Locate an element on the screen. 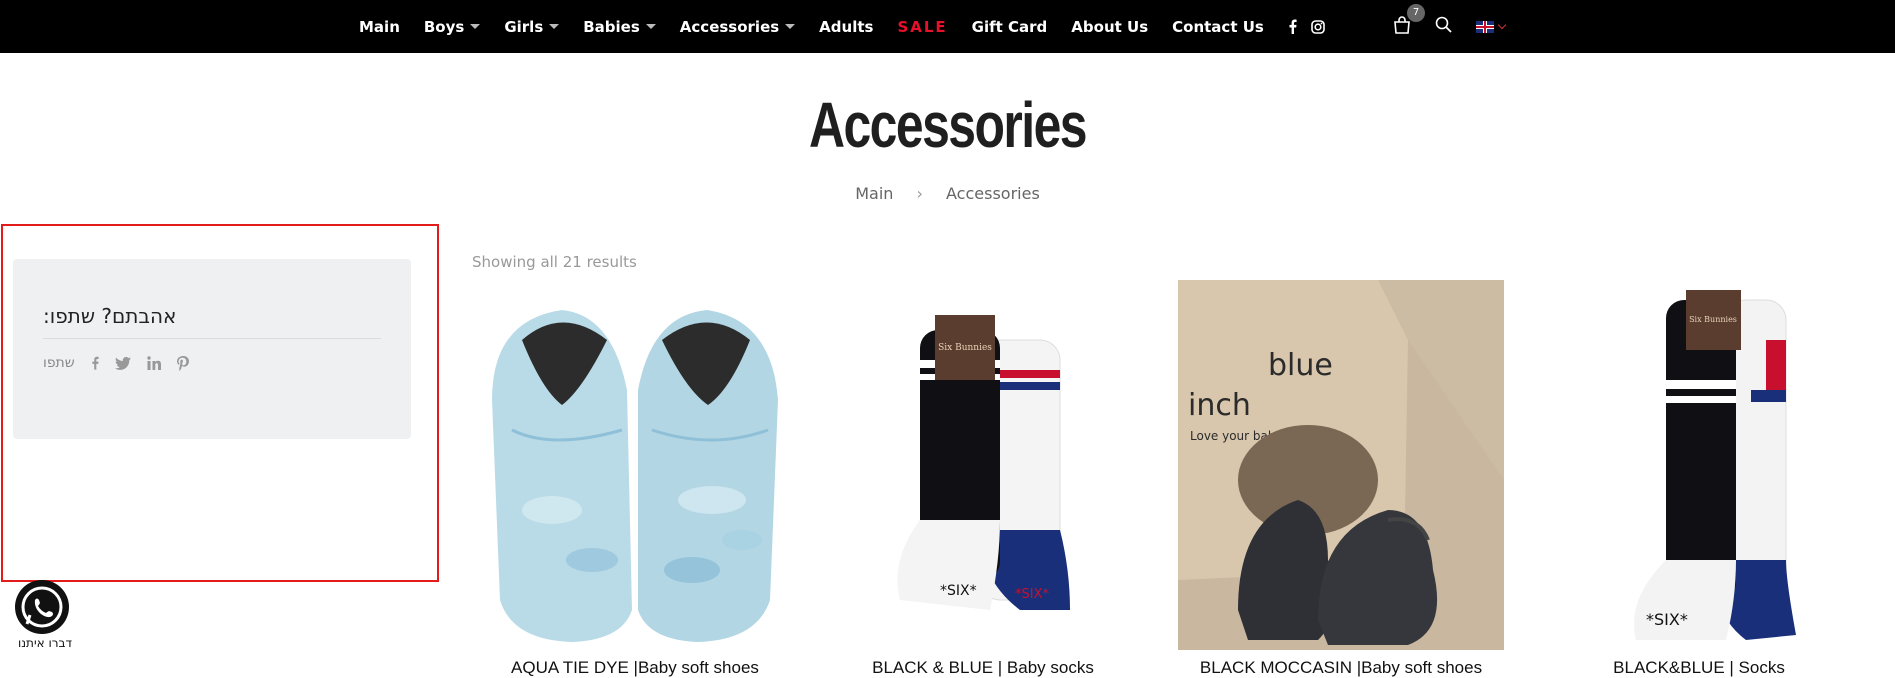 The height and width of the screenshot is (678, 1895). whatsapp-chat-button: דברו איתנו is located at coordinates (45, 615).